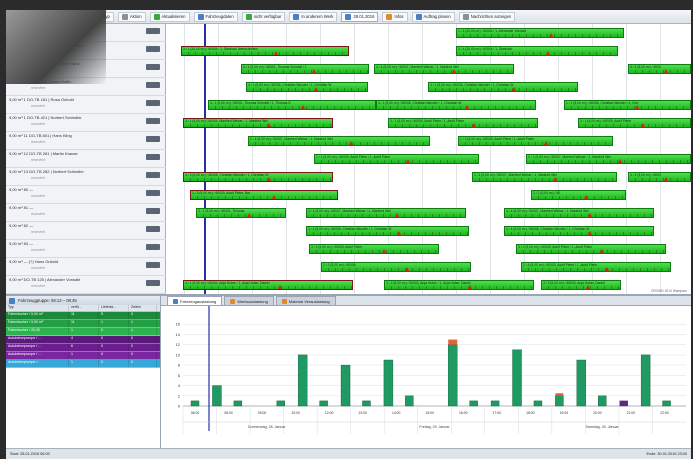 This screenshot has height=459, width=693. What do you see at coordinates (86, 231) in the screenshot?
I see `driver-row: 9,00 m³ 82 — reserviert` at bounding box center [86, 231].